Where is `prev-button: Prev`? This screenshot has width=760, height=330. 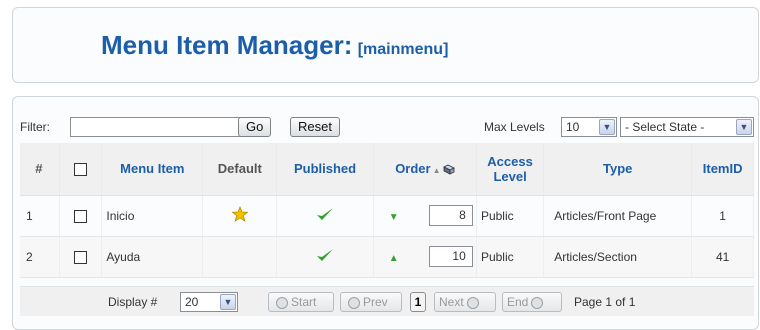 prev-button: Prev is located at coordinates (371, 302).